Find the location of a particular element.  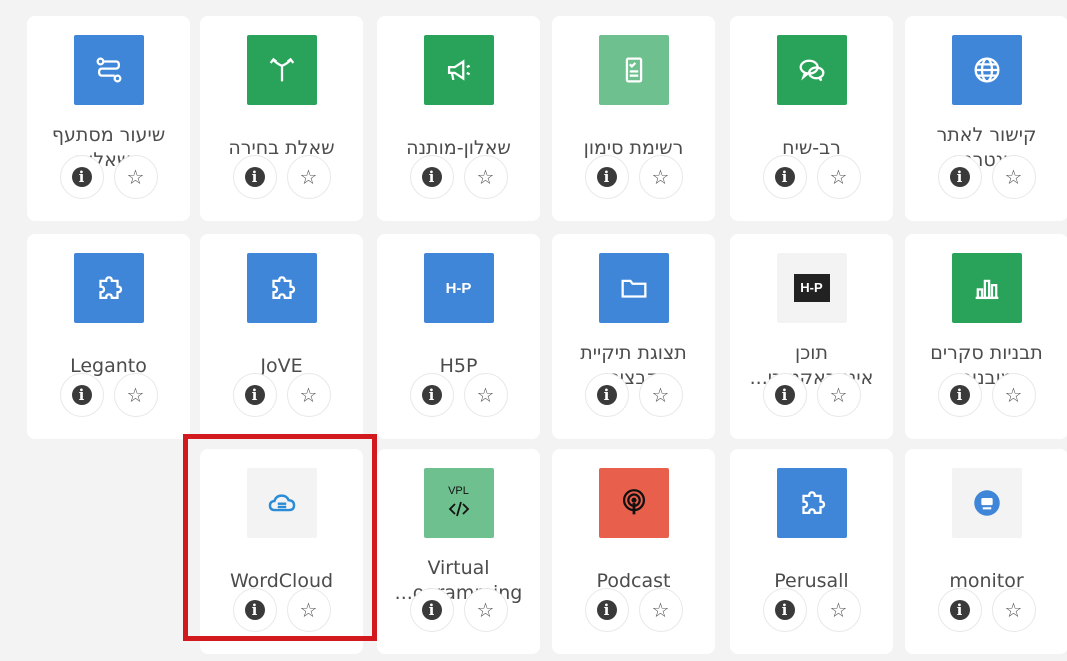

tile-url: קישור לאתר אינטרנט i ☆ is located at coordinates (986, 118).